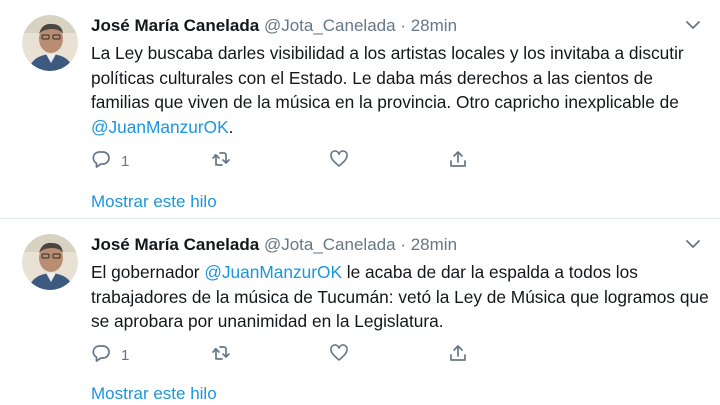 This screenshot has height=405, width=720. Describe the element at coordinates (231, 126) in the screenshot. I see `tweet-text-end: .` at that location.